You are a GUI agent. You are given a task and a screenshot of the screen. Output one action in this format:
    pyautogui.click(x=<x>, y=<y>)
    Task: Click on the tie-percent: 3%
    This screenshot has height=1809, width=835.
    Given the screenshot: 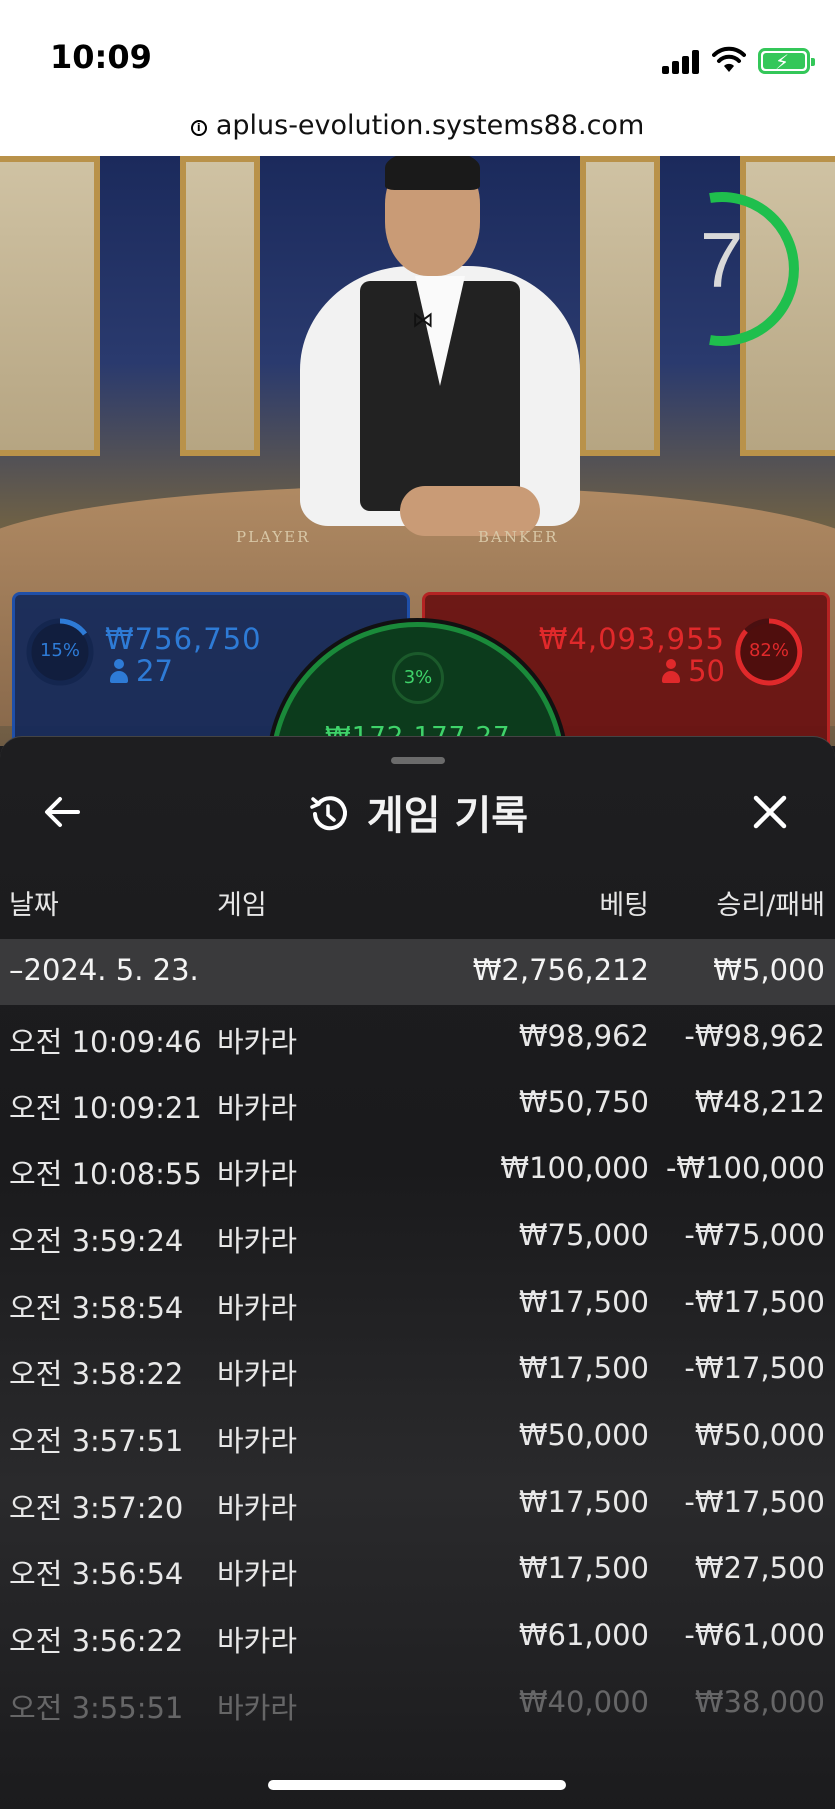 What is the action you would take?
    pyautogui.click(x=418, y=678)
    